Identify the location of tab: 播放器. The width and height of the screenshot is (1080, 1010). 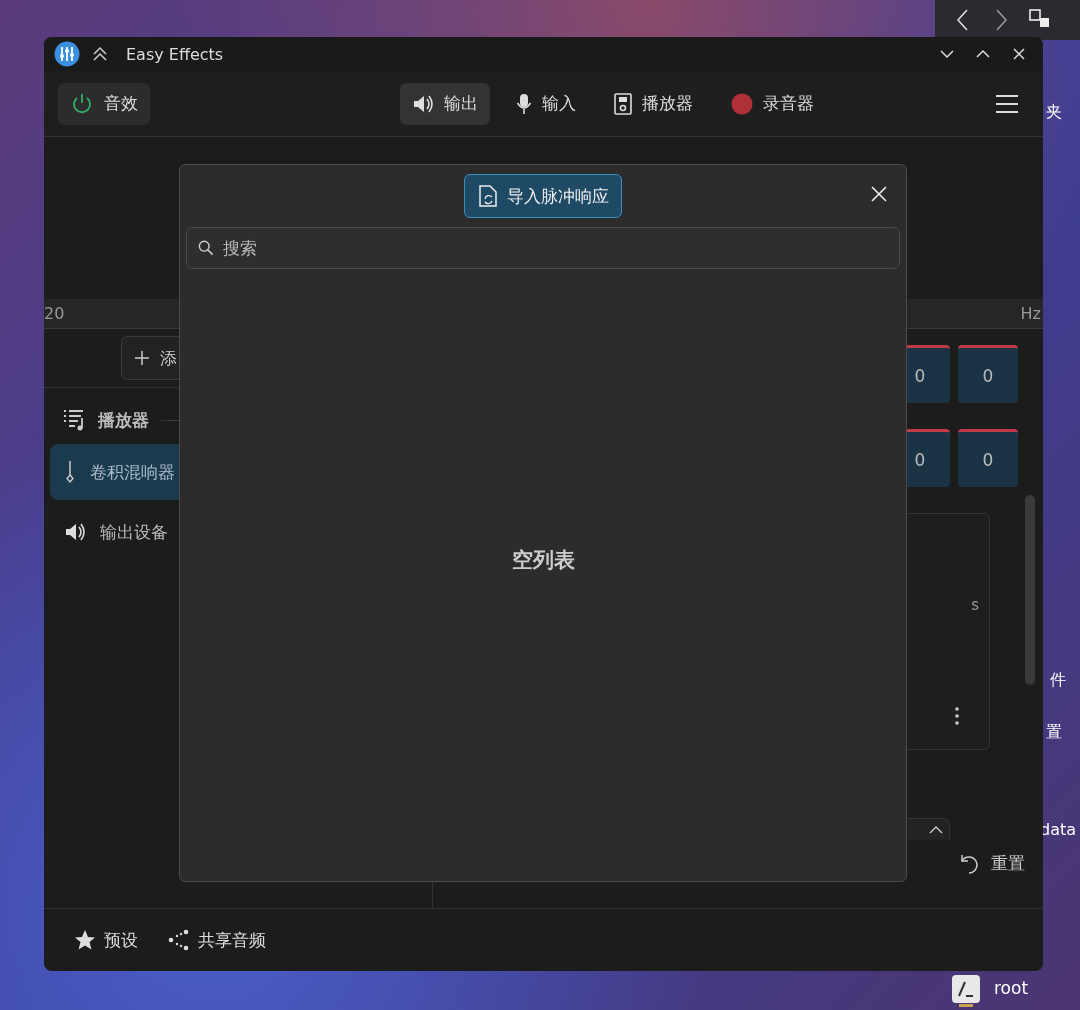
(653, 103).